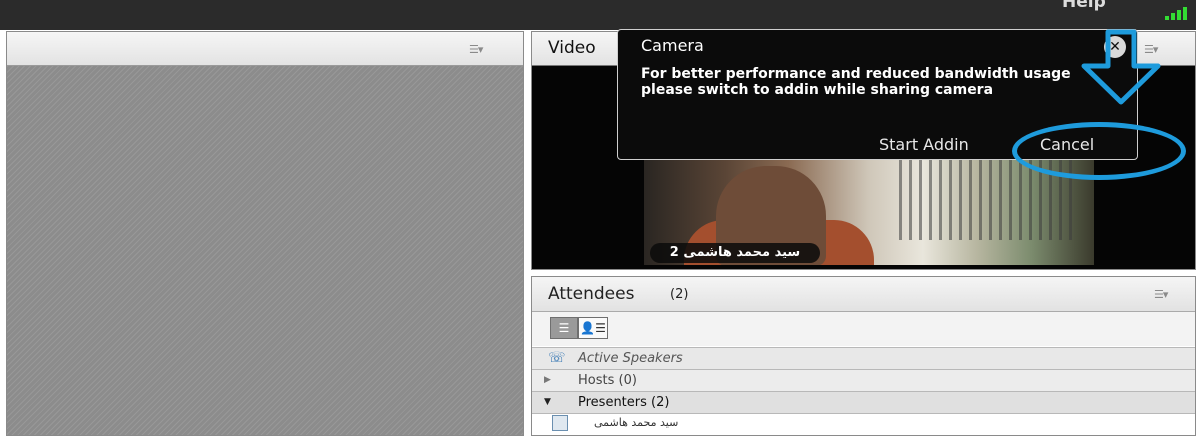  What do you see at coordinates (265, 49) in the screenshot?
I see `share-pod-header: ☰▾` at bounding box center [265, 49].